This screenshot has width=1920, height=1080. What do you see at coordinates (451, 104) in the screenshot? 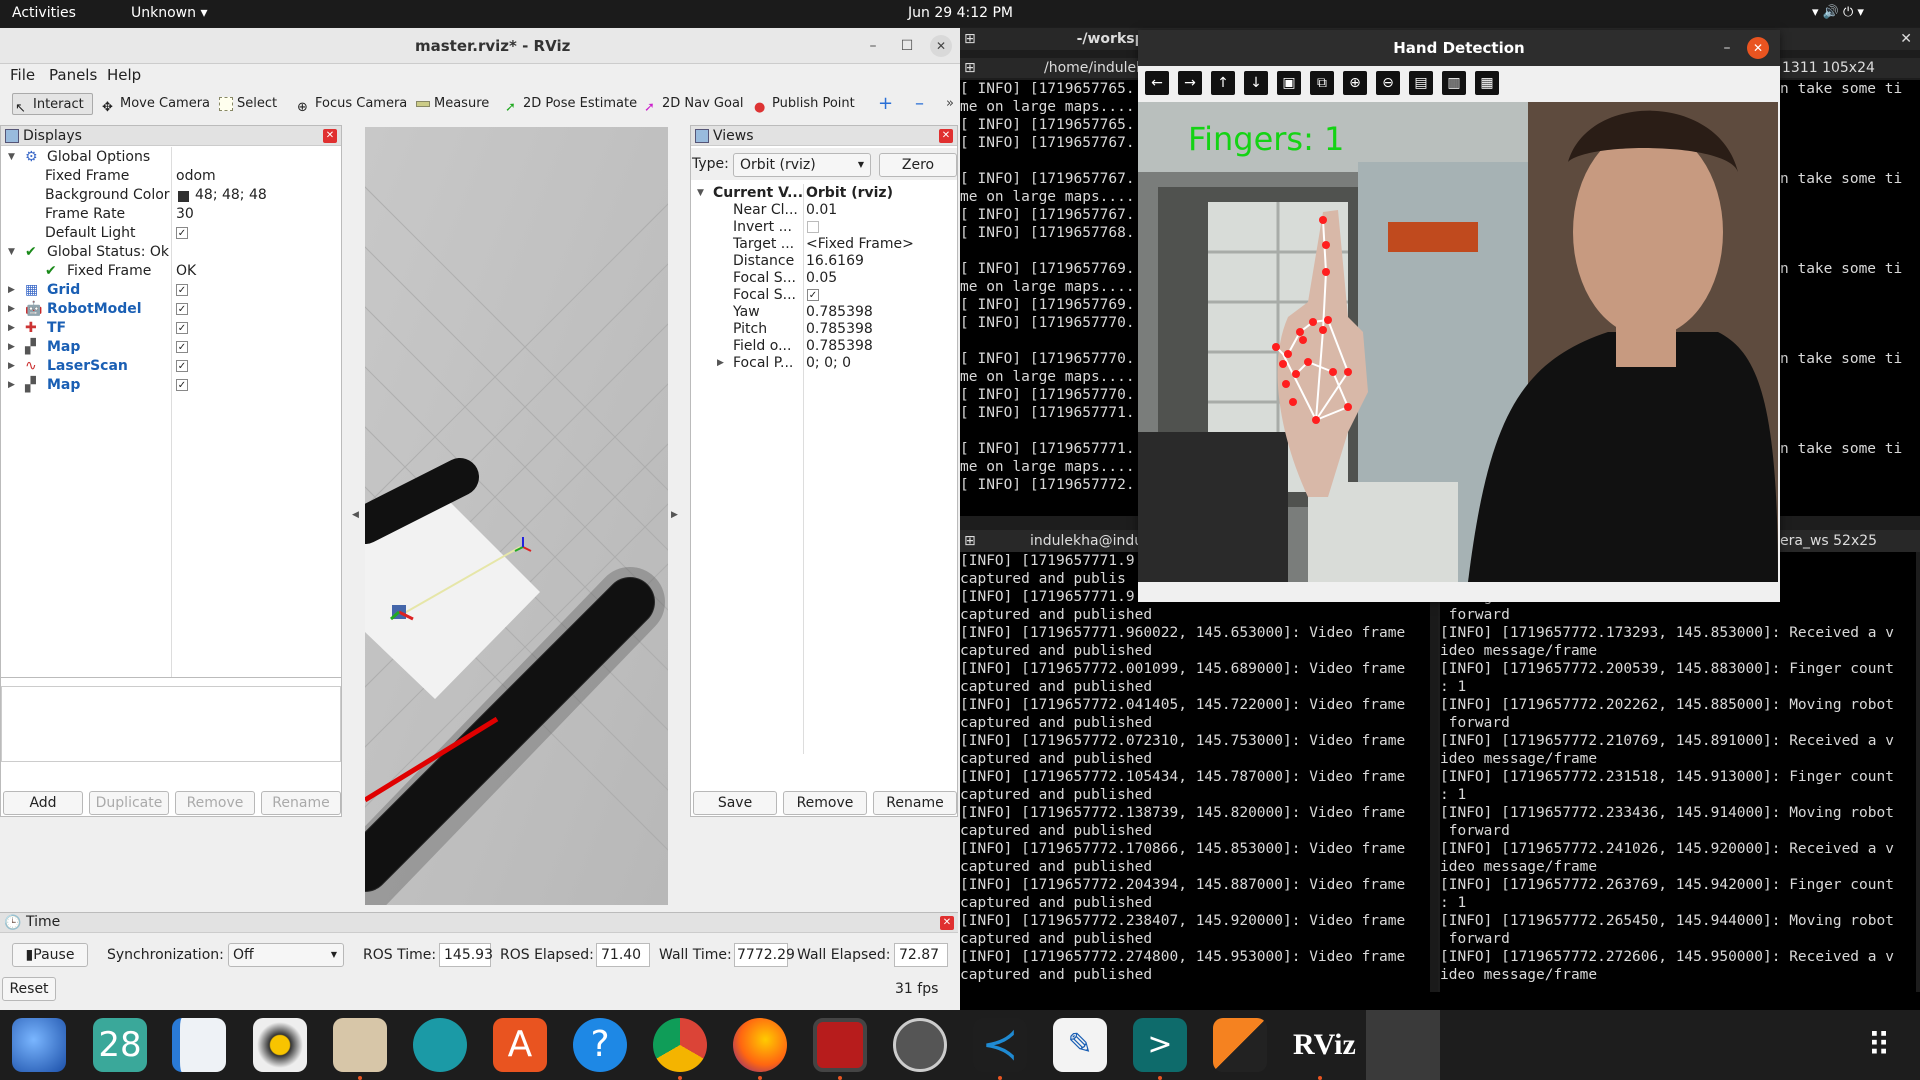
I see `measure-tool: Measure` at bounding box center [451, 104].